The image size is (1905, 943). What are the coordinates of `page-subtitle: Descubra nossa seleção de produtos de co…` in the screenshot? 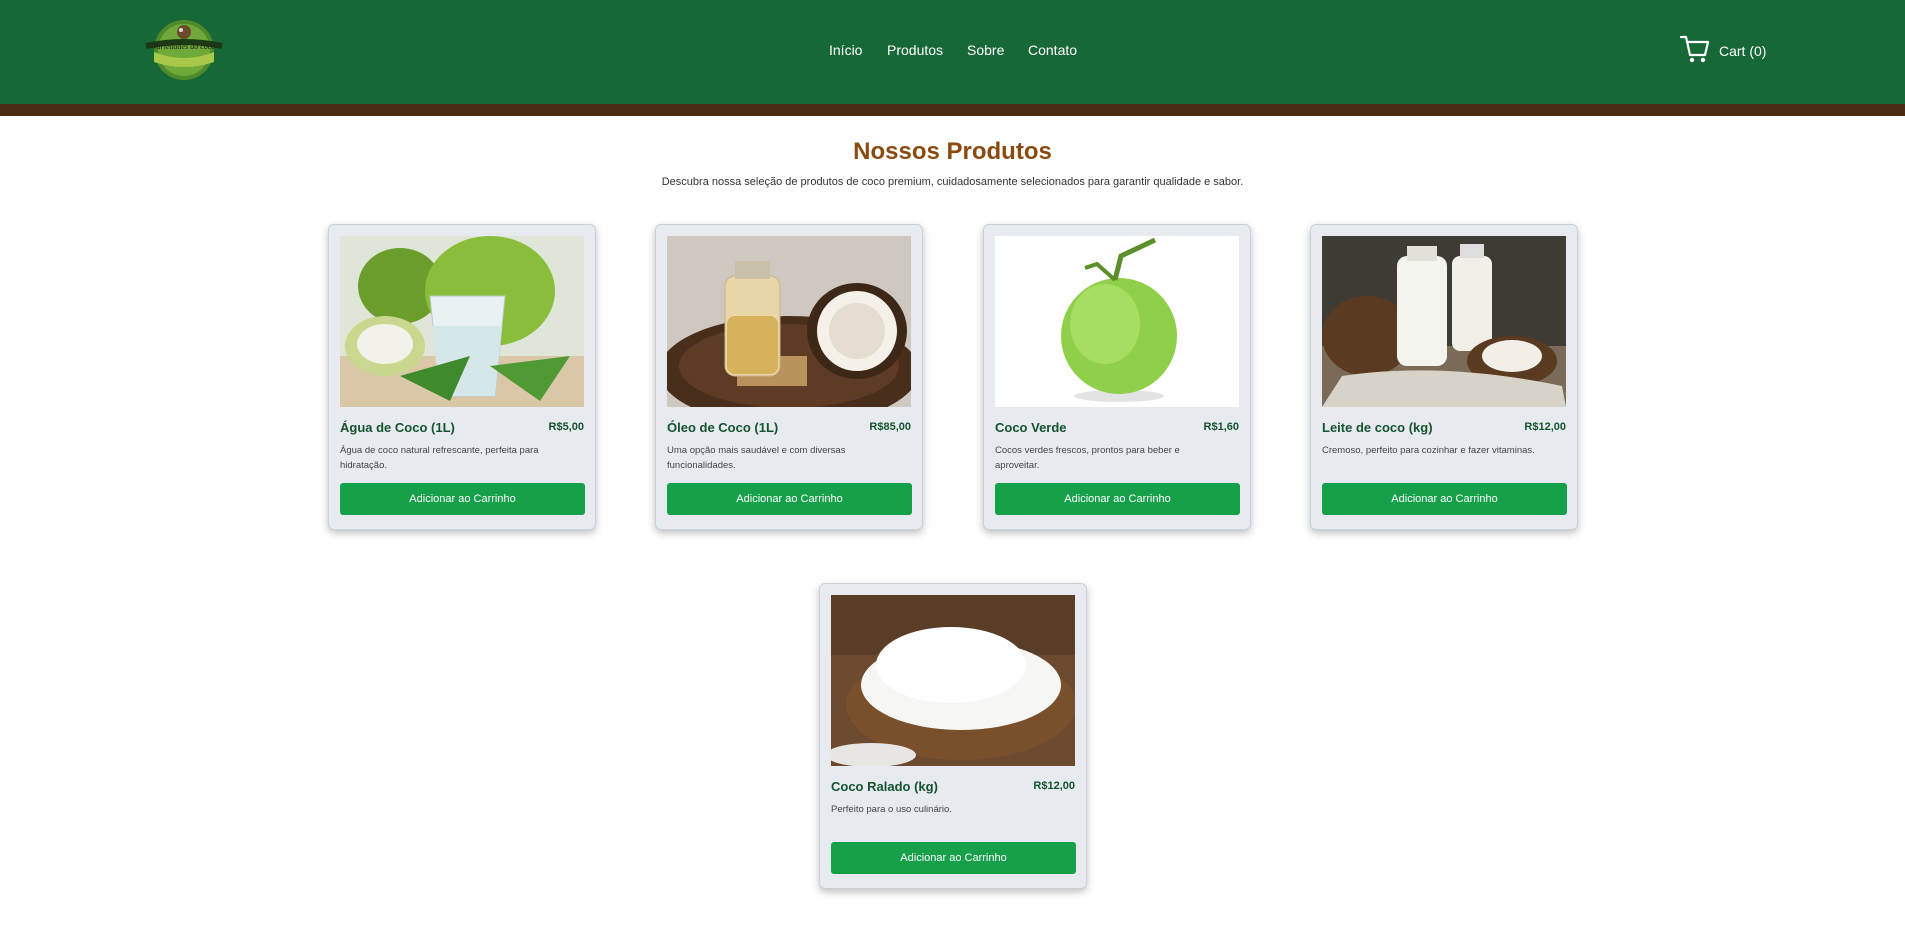 It's located at (952, 182).